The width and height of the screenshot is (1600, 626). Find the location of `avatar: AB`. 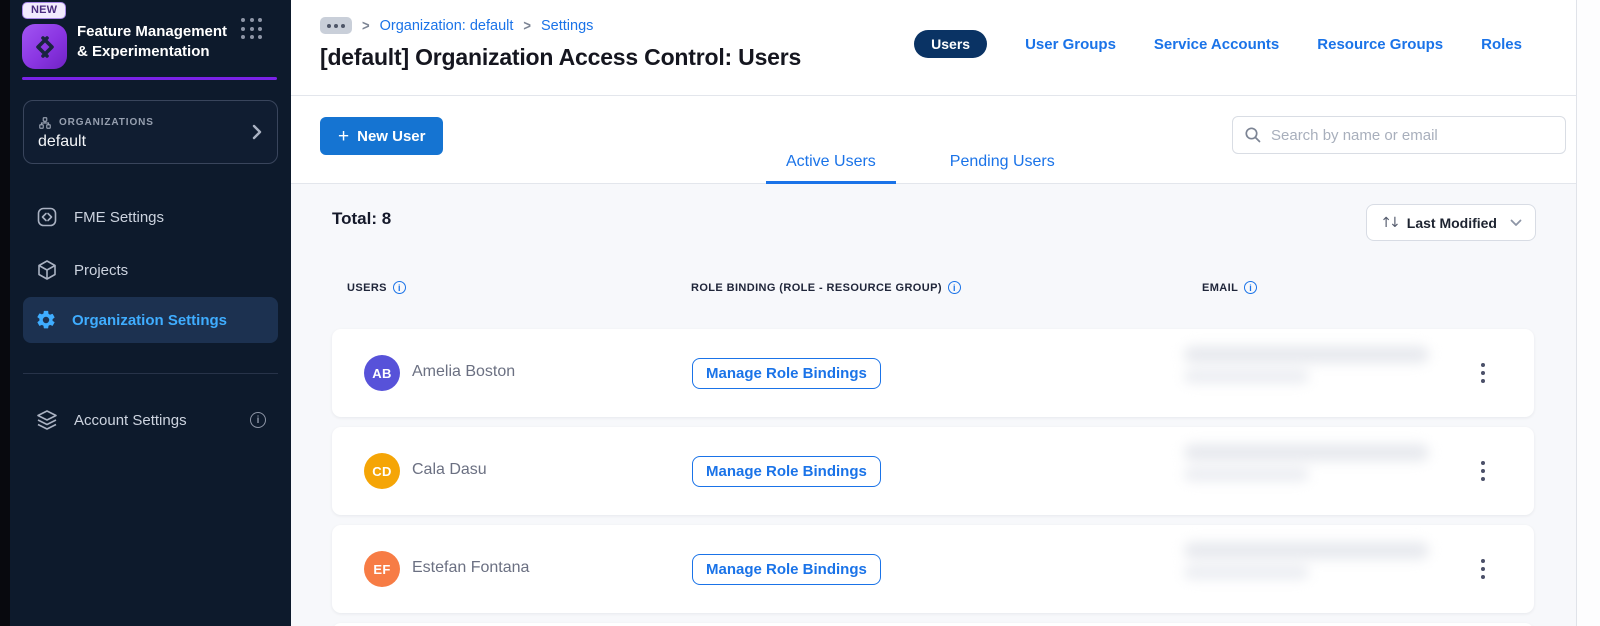

avatar: AB is located at coordinates (382, 373).